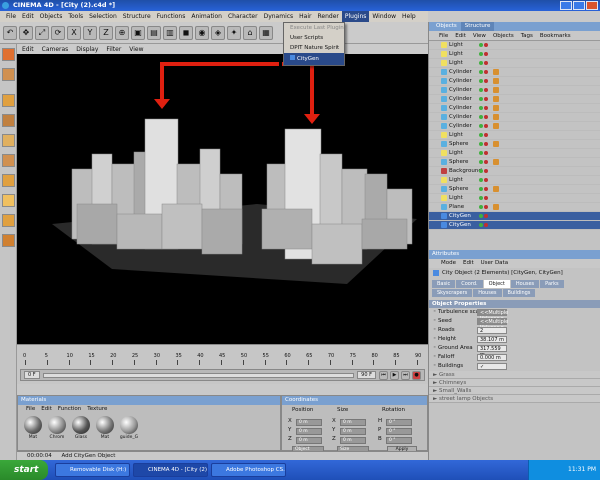 The image size is (600, 480). I want to click on axis-mode-icon, so click(8, 180).